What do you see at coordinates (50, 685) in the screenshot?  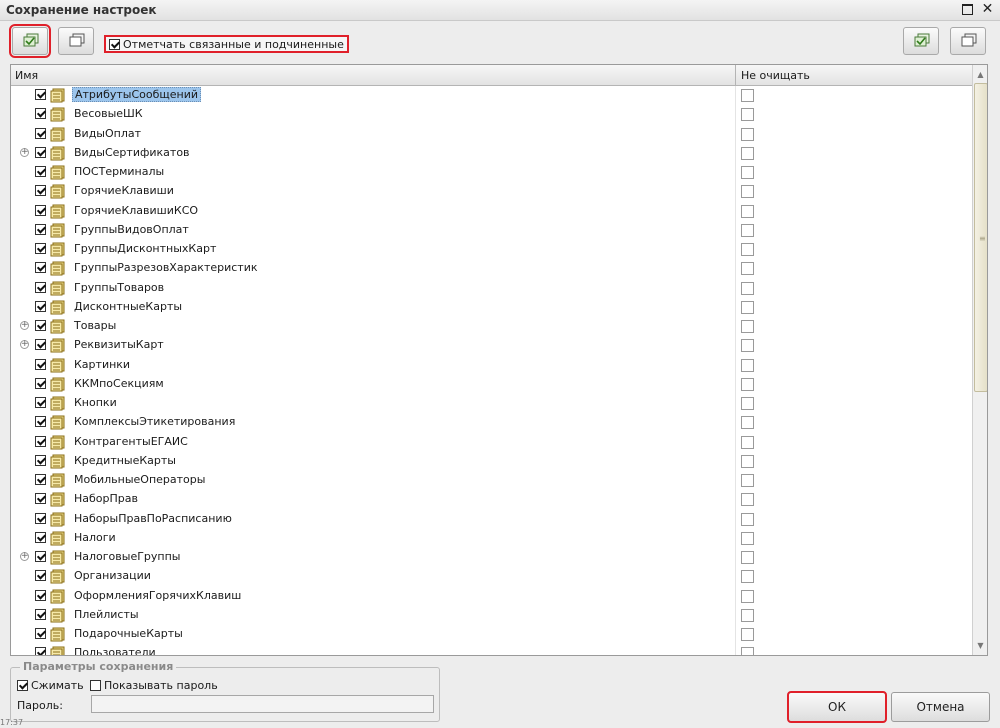 I see `compress-checkbox: Сжимать` at bounding box center [50, 685].